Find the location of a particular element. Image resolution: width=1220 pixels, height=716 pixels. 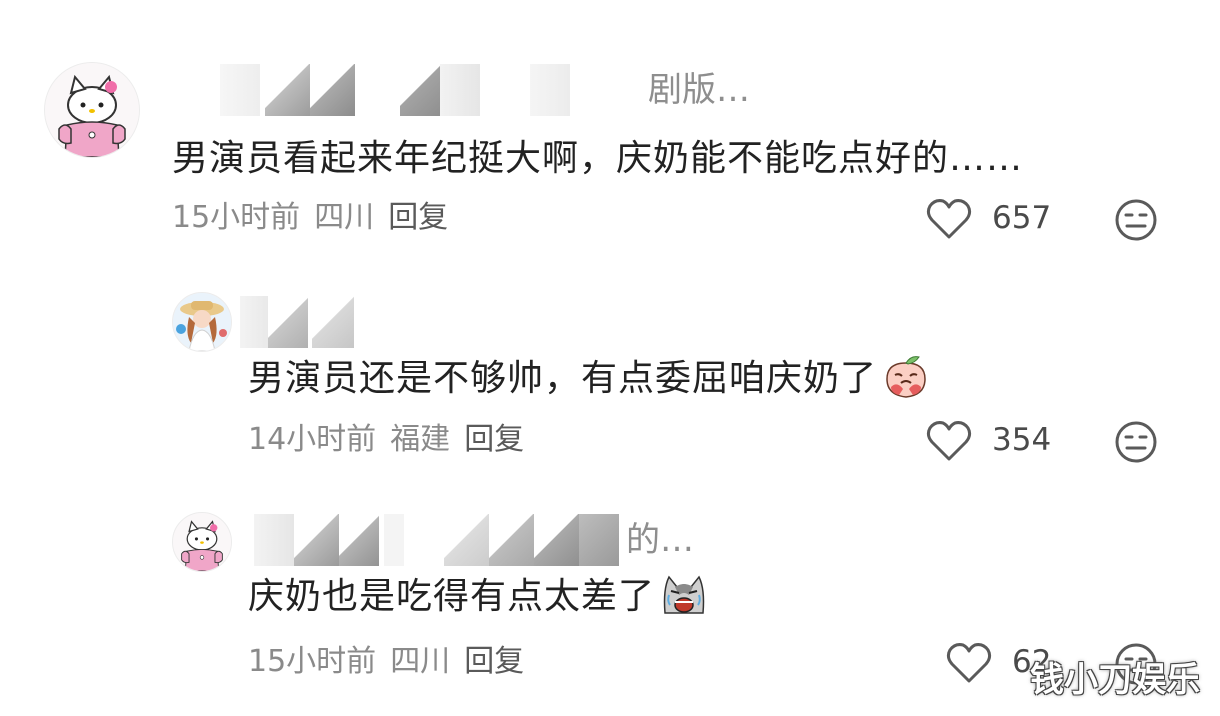

watermark: 钱小刀娱乐 is located at coordinates (1115, 680).